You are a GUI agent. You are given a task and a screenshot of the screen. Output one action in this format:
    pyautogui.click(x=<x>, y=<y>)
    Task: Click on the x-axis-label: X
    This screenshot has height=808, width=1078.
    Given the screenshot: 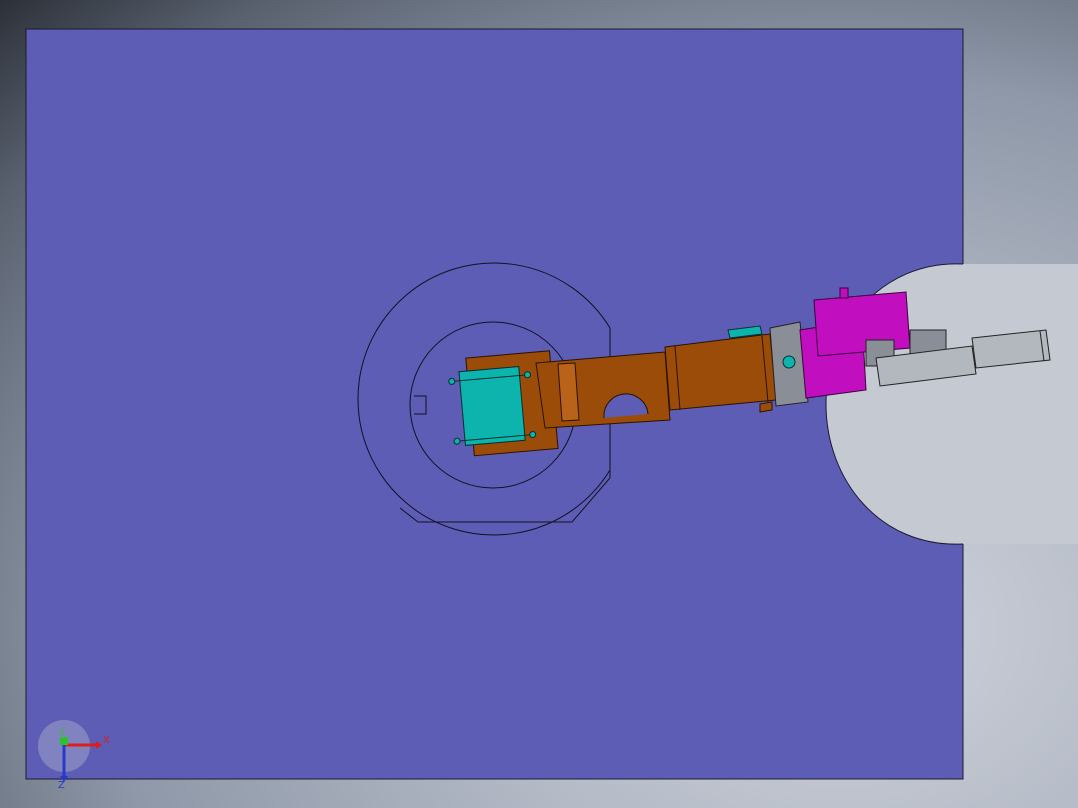 What is the action you would take?
    pyautogui.click(x=106, y=740)
    